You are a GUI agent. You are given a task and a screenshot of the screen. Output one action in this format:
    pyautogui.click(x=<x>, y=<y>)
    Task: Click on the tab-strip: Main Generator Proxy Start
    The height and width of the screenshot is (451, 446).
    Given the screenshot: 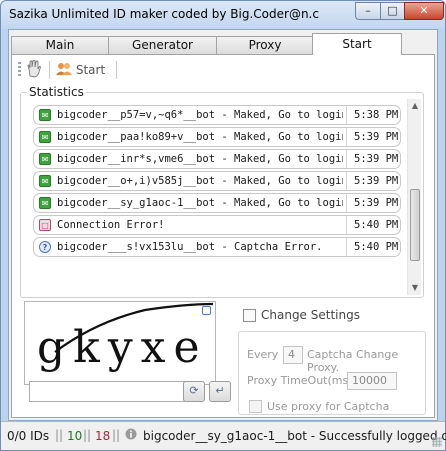 What is the action you would take?
    pyautogui.click(x=223, y=44)
    